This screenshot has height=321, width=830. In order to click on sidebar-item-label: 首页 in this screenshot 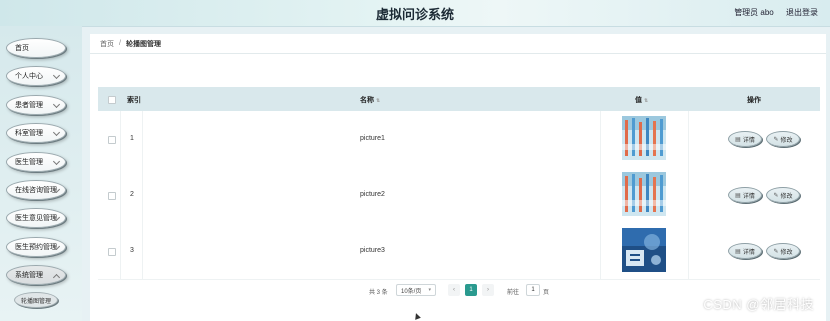, I will do `click(22, 48)`.